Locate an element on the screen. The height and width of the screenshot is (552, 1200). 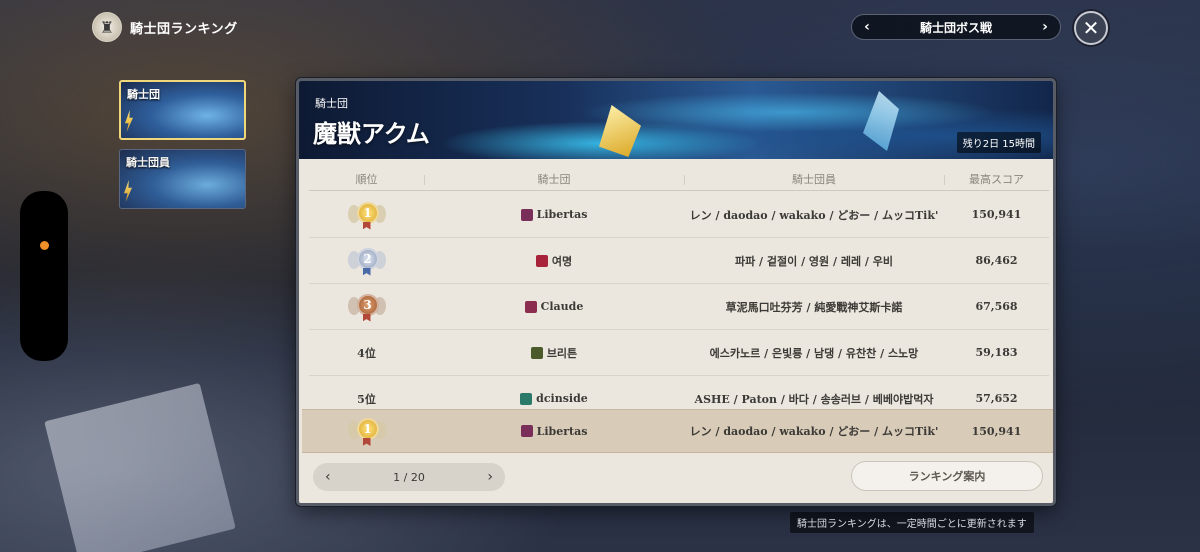
page-header: ♜ 騎士団ランキング is located at coordinates (165, 27).